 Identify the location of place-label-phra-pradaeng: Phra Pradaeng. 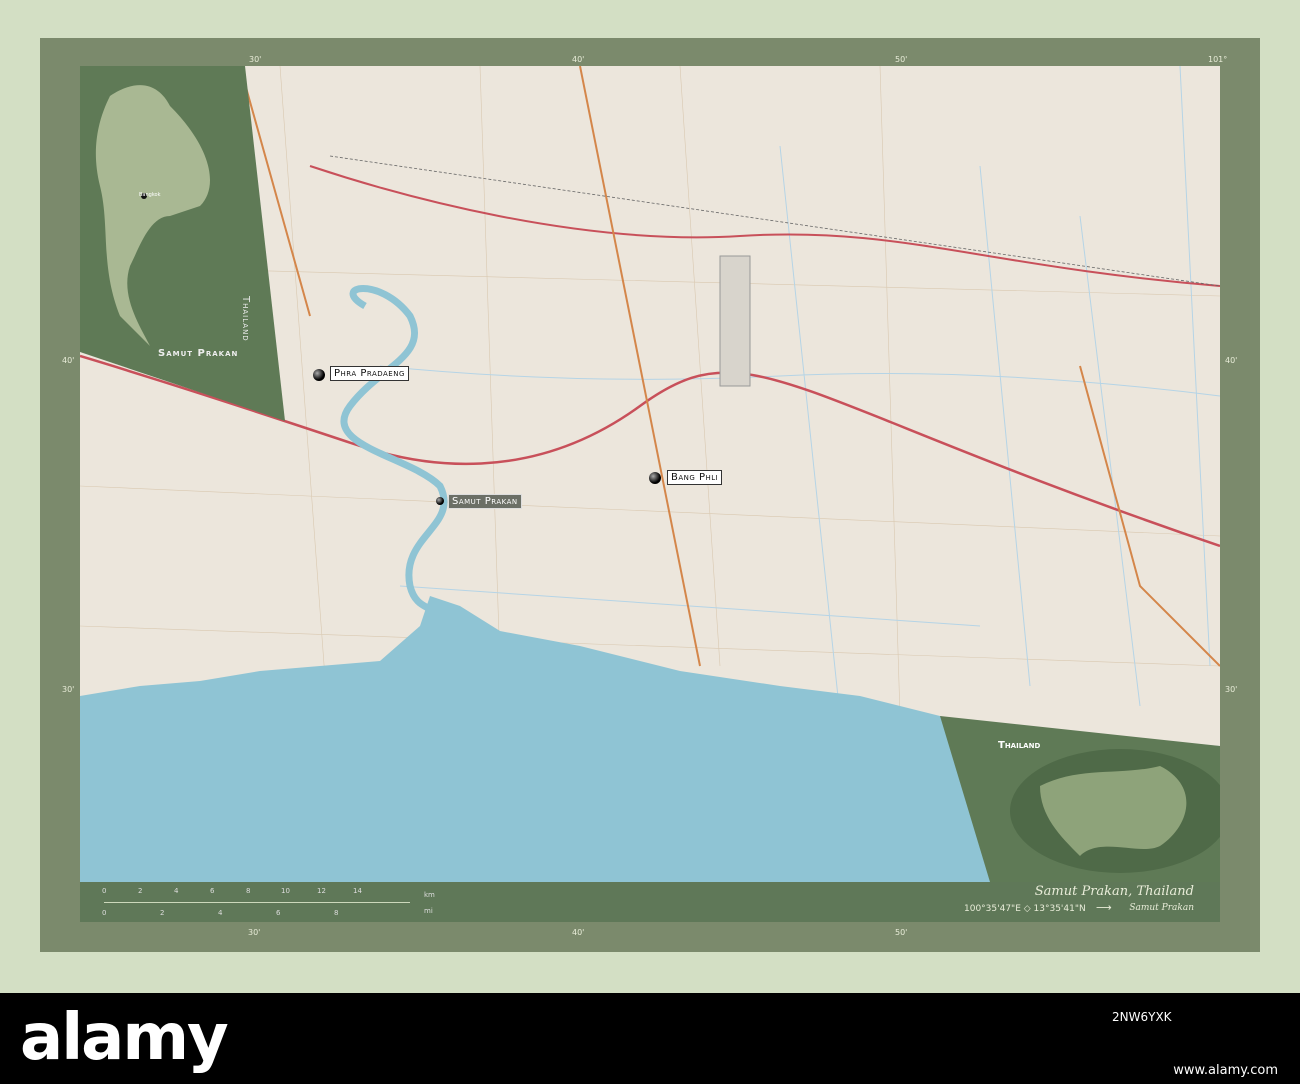
(369, 373).